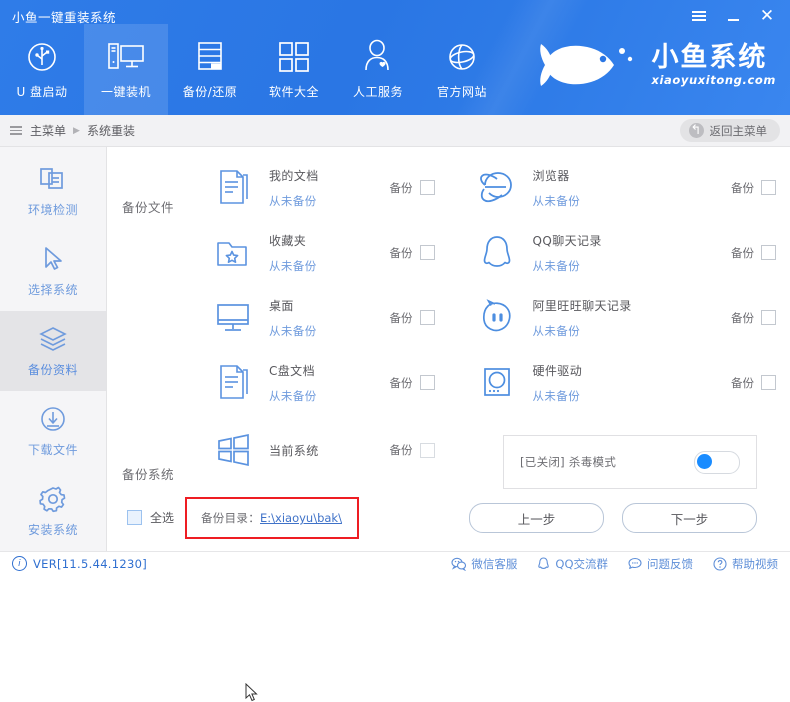  I want to click on menu-button, so click(699, 16).